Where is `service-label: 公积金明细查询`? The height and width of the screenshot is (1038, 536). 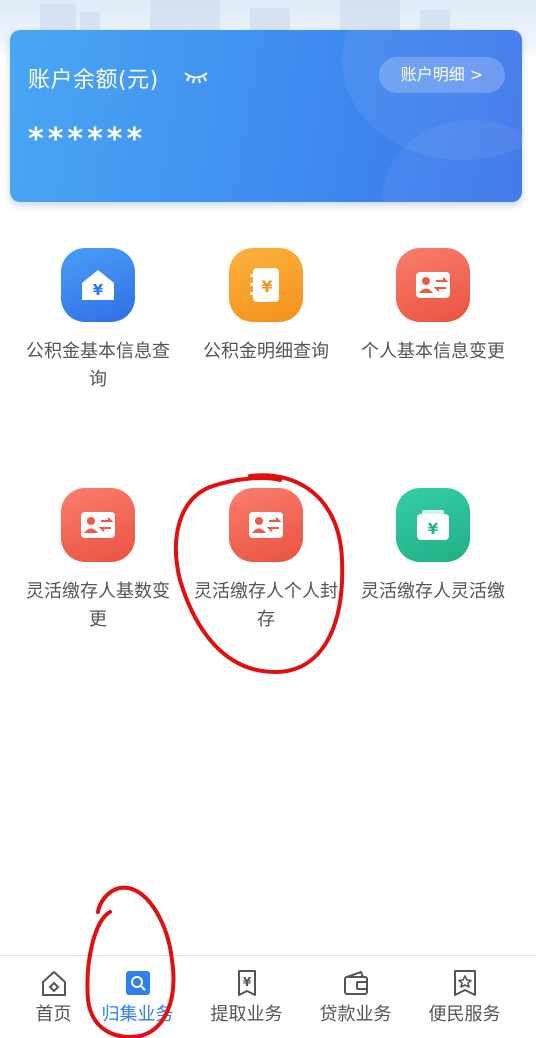
service-label: 公积金明细查询 is located at coordinates (266, 351).